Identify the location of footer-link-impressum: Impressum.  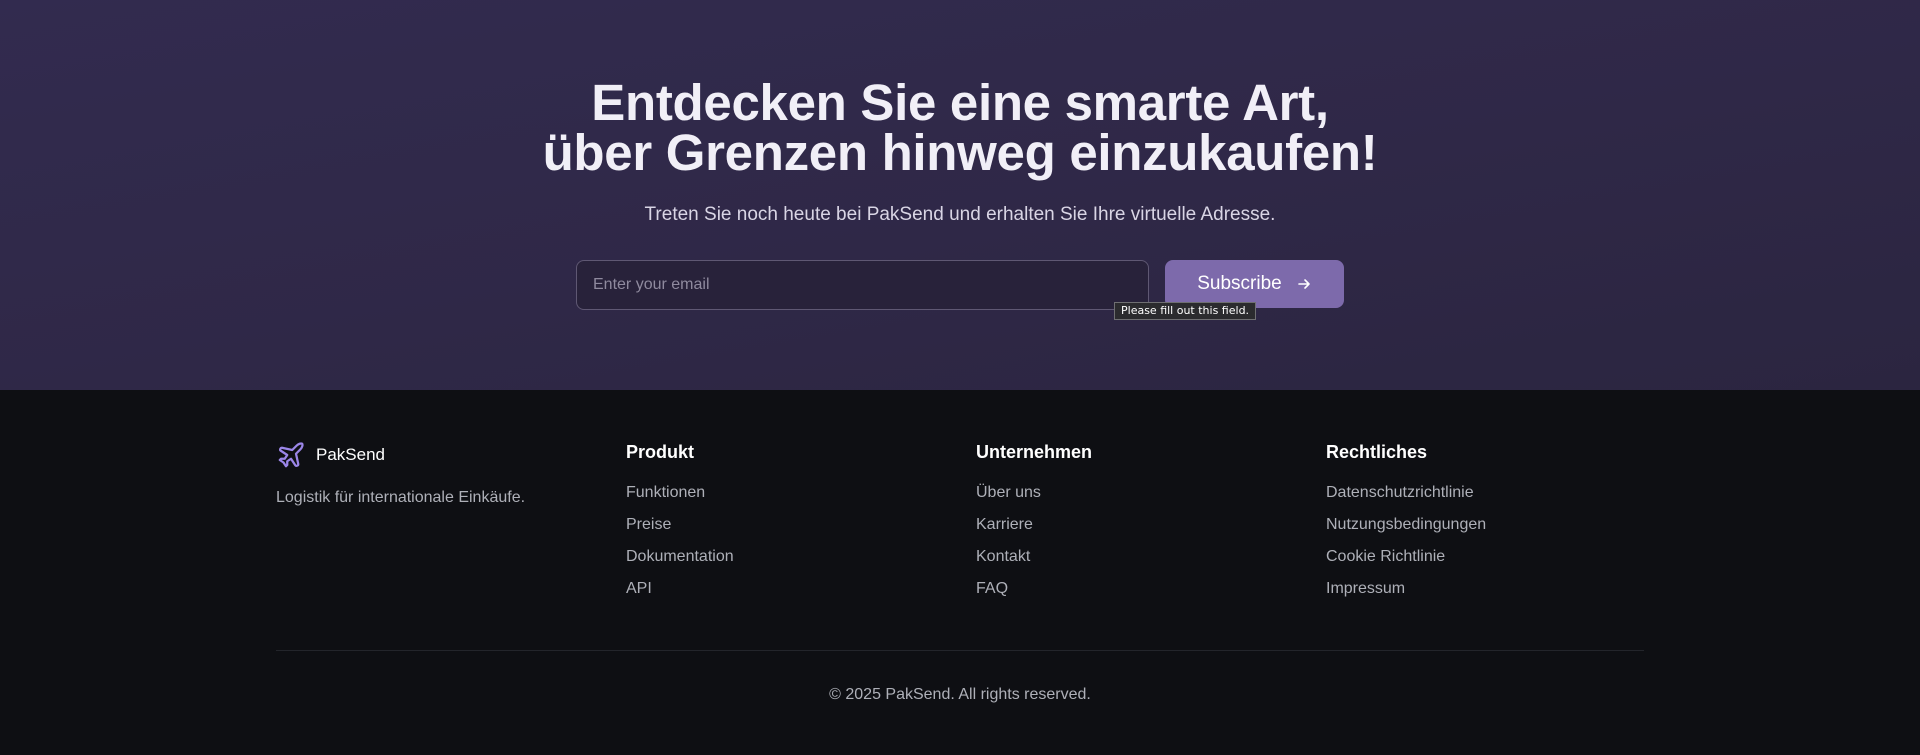
(1406, 596).